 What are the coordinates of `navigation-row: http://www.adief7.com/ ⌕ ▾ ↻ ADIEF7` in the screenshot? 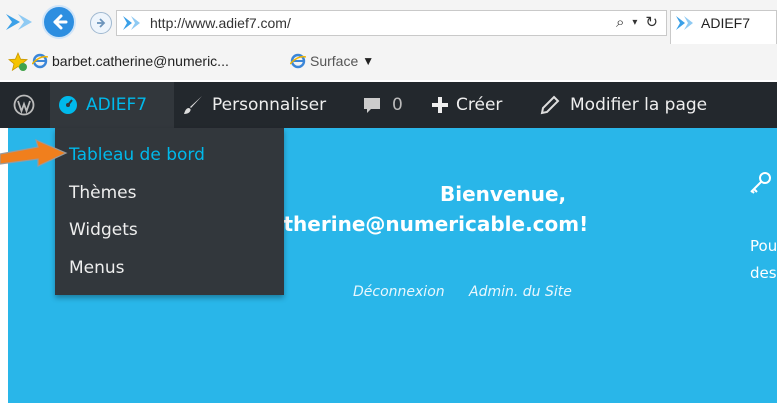 It's located at (388, 22).